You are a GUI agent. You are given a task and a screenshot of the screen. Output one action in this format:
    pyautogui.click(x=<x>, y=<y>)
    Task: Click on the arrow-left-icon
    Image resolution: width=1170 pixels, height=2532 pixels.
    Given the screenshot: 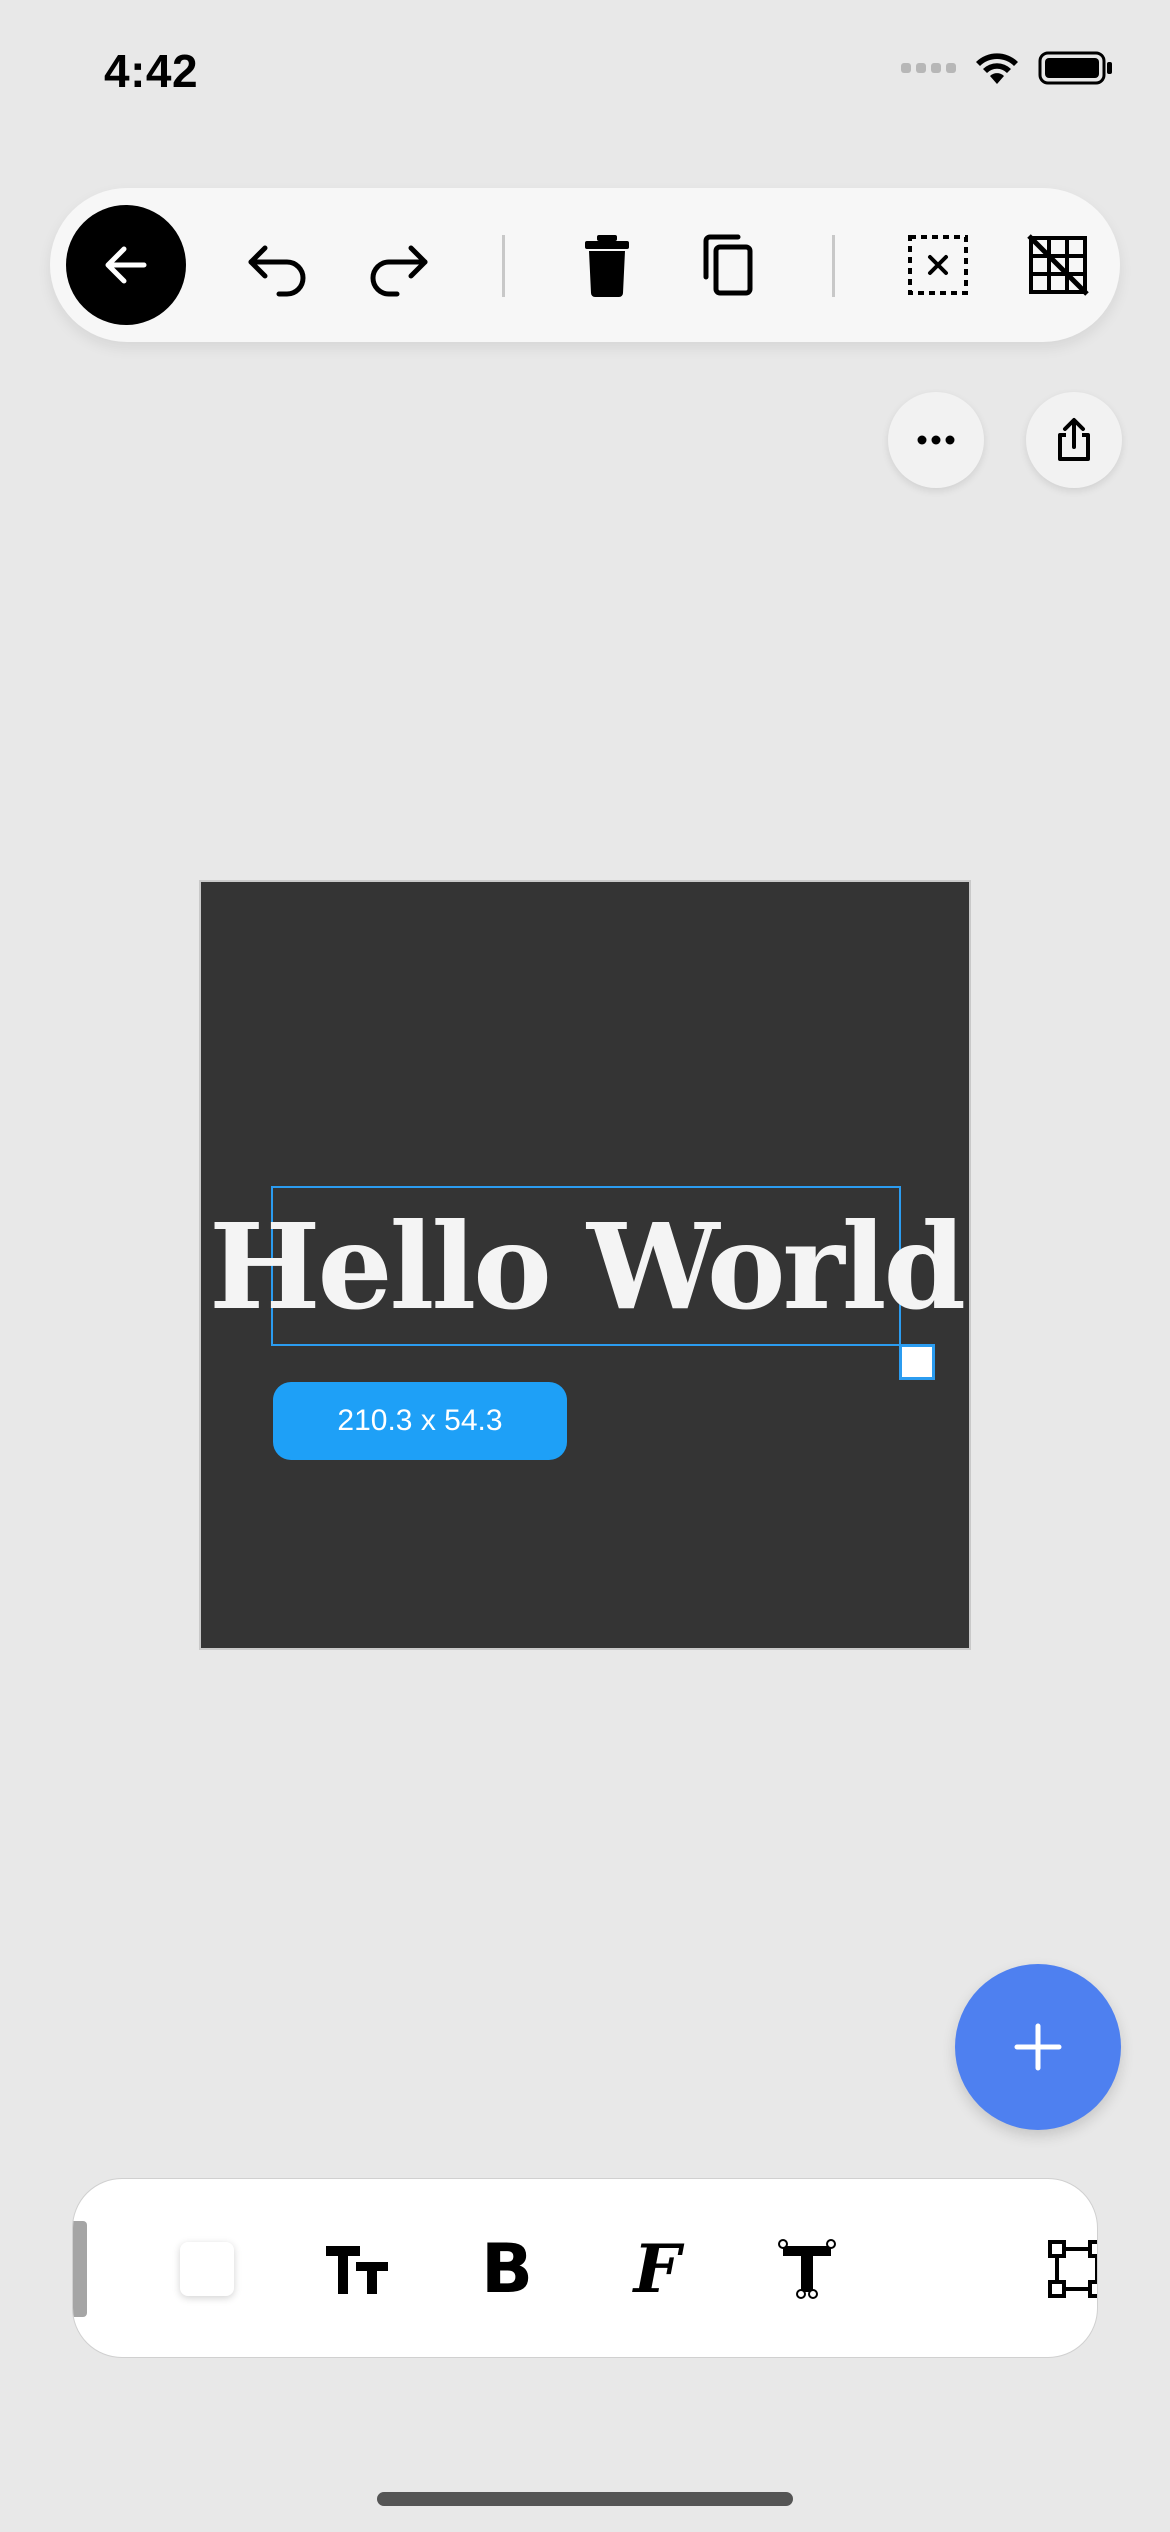 What is the action you would take?
    pyautogui.click(x=126, y=265)
    